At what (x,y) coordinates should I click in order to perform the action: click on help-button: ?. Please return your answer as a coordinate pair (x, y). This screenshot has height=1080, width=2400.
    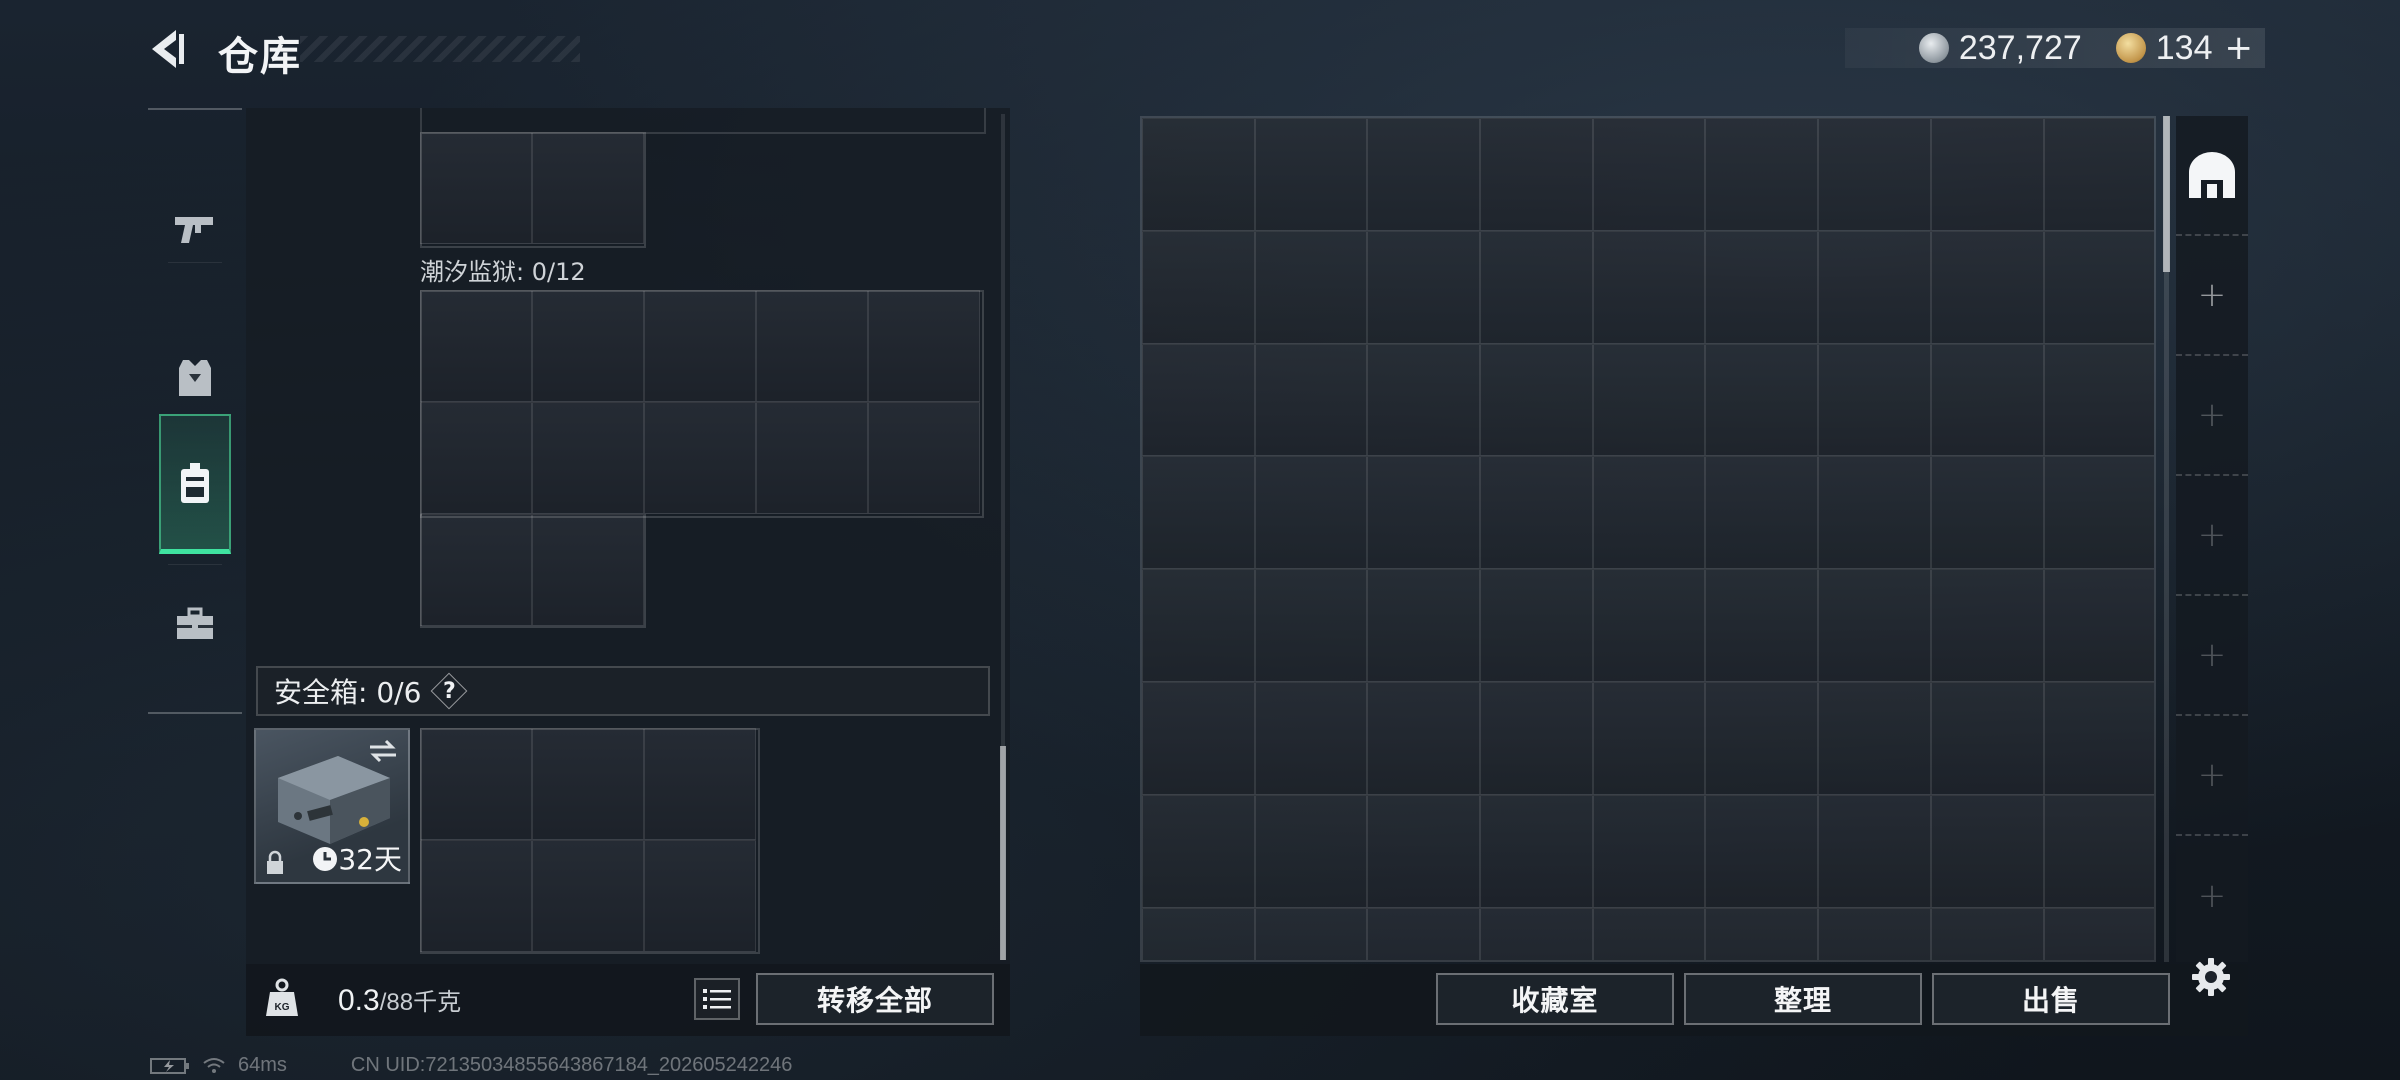
    Looking at the image, I should click on (449, 691).